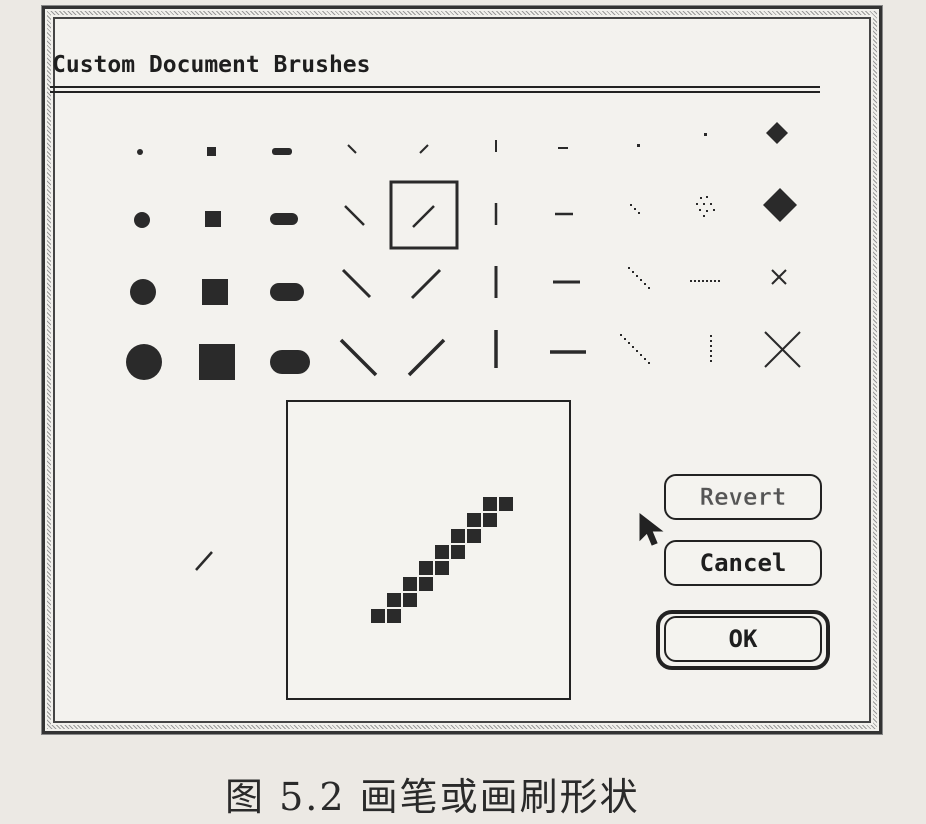 This screenshot has width=926, height=824. Describe the element at coordinates (432, 797) in the screenshot. I see `figure-caption: 图 5.2 画笔或画刷形状` at that location.